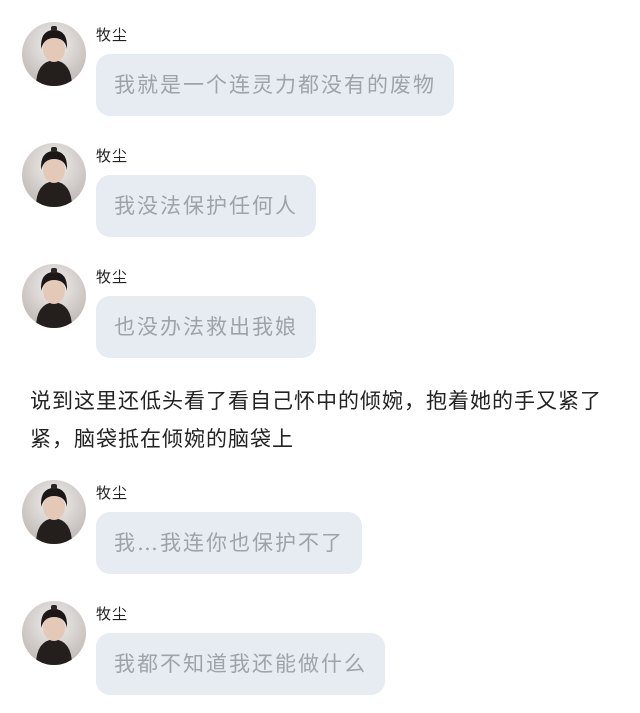  I want to click on message-bubble: 我…我连你也保护不了, so click(229, 543).